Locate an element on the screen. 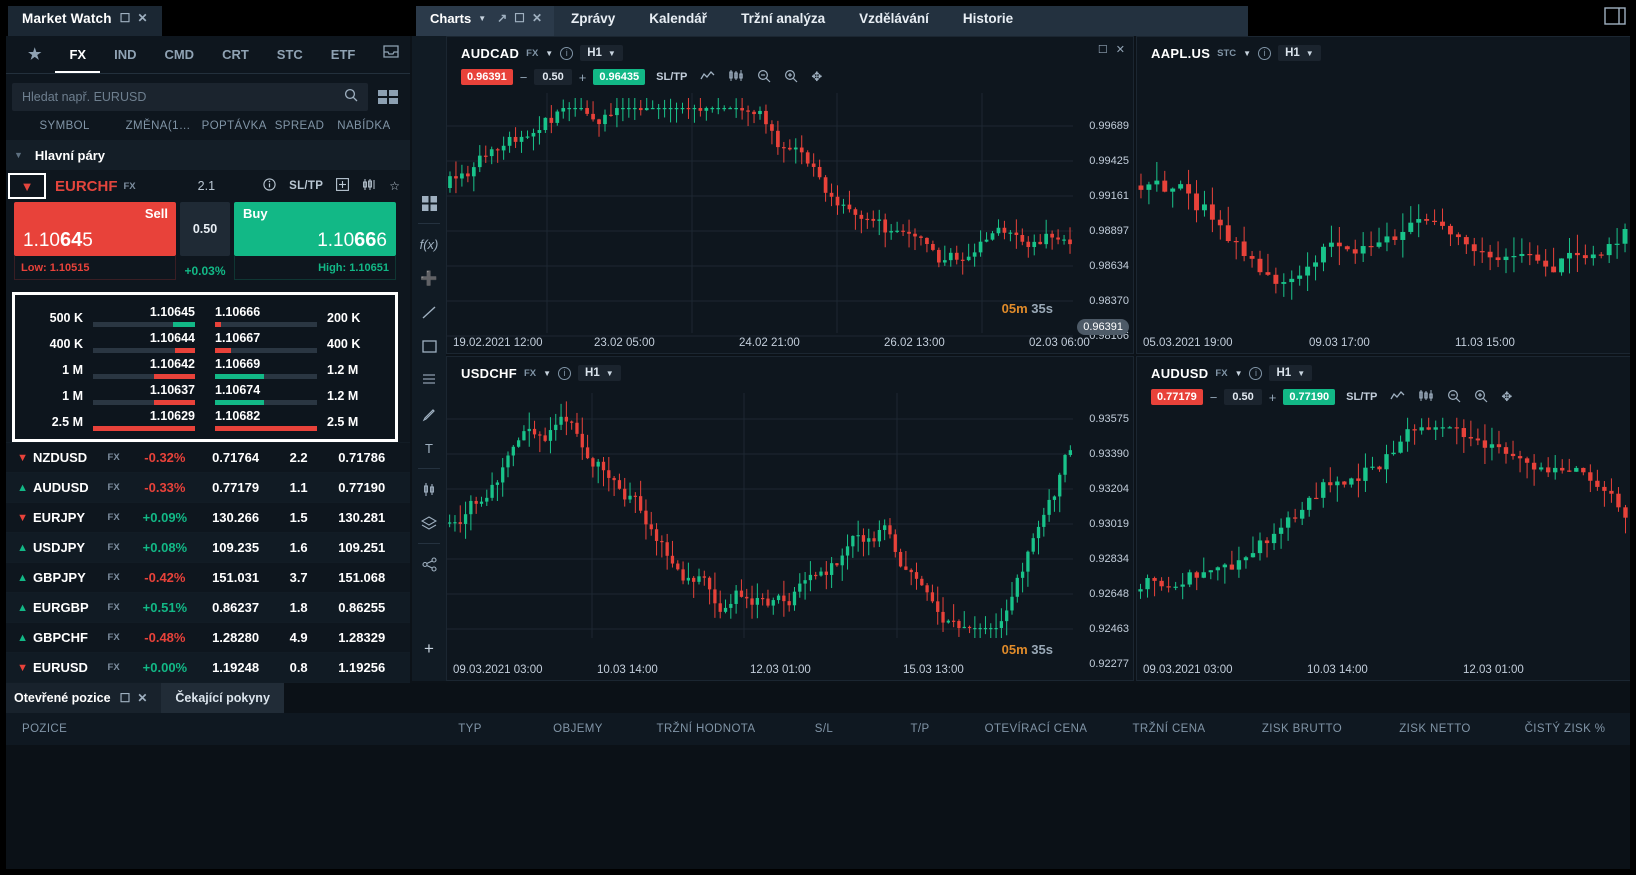 The image size is (1636, 875). tab-cmd: CMD is located at coordinates (179, 55).